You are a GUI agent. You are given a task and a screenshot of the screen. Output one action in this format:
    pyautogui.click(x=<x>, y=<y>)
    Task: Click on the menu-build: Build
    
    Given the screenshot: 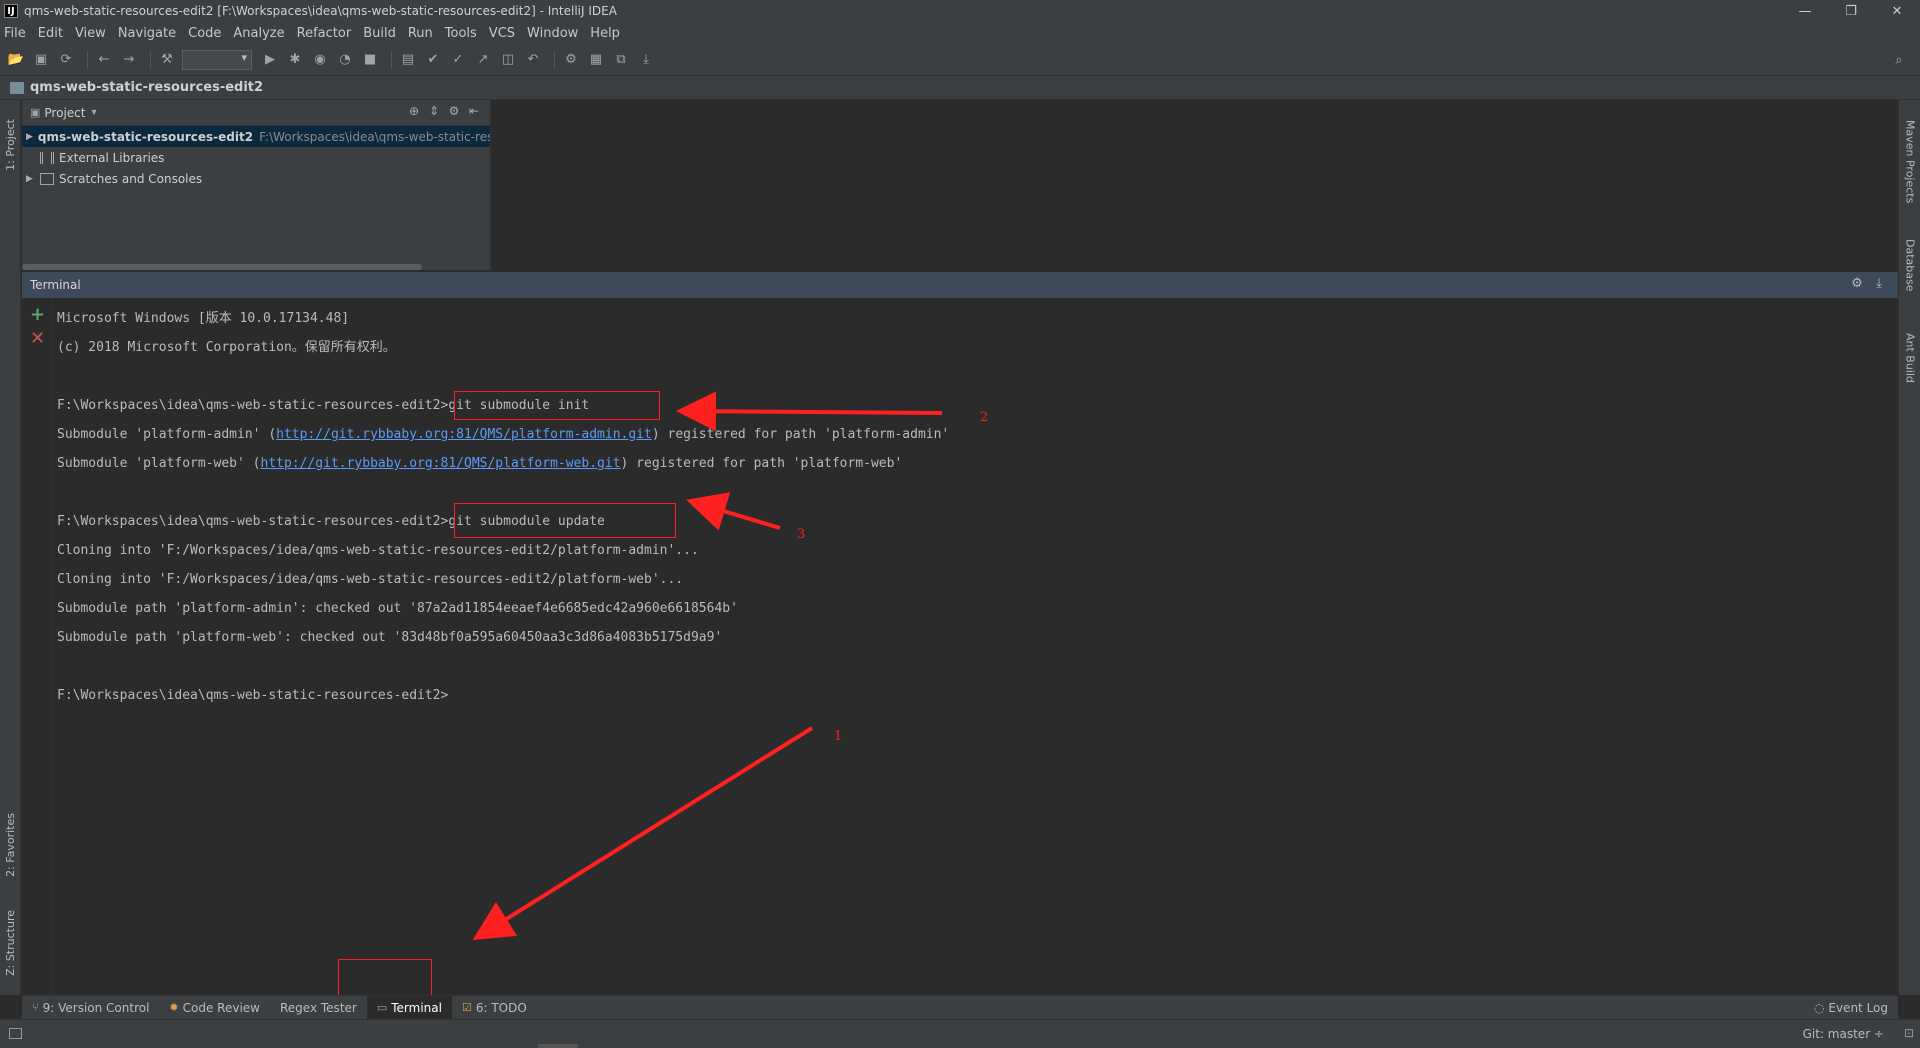 What is the action you would take?
    pyautogui.click(x=379, y=33)
    